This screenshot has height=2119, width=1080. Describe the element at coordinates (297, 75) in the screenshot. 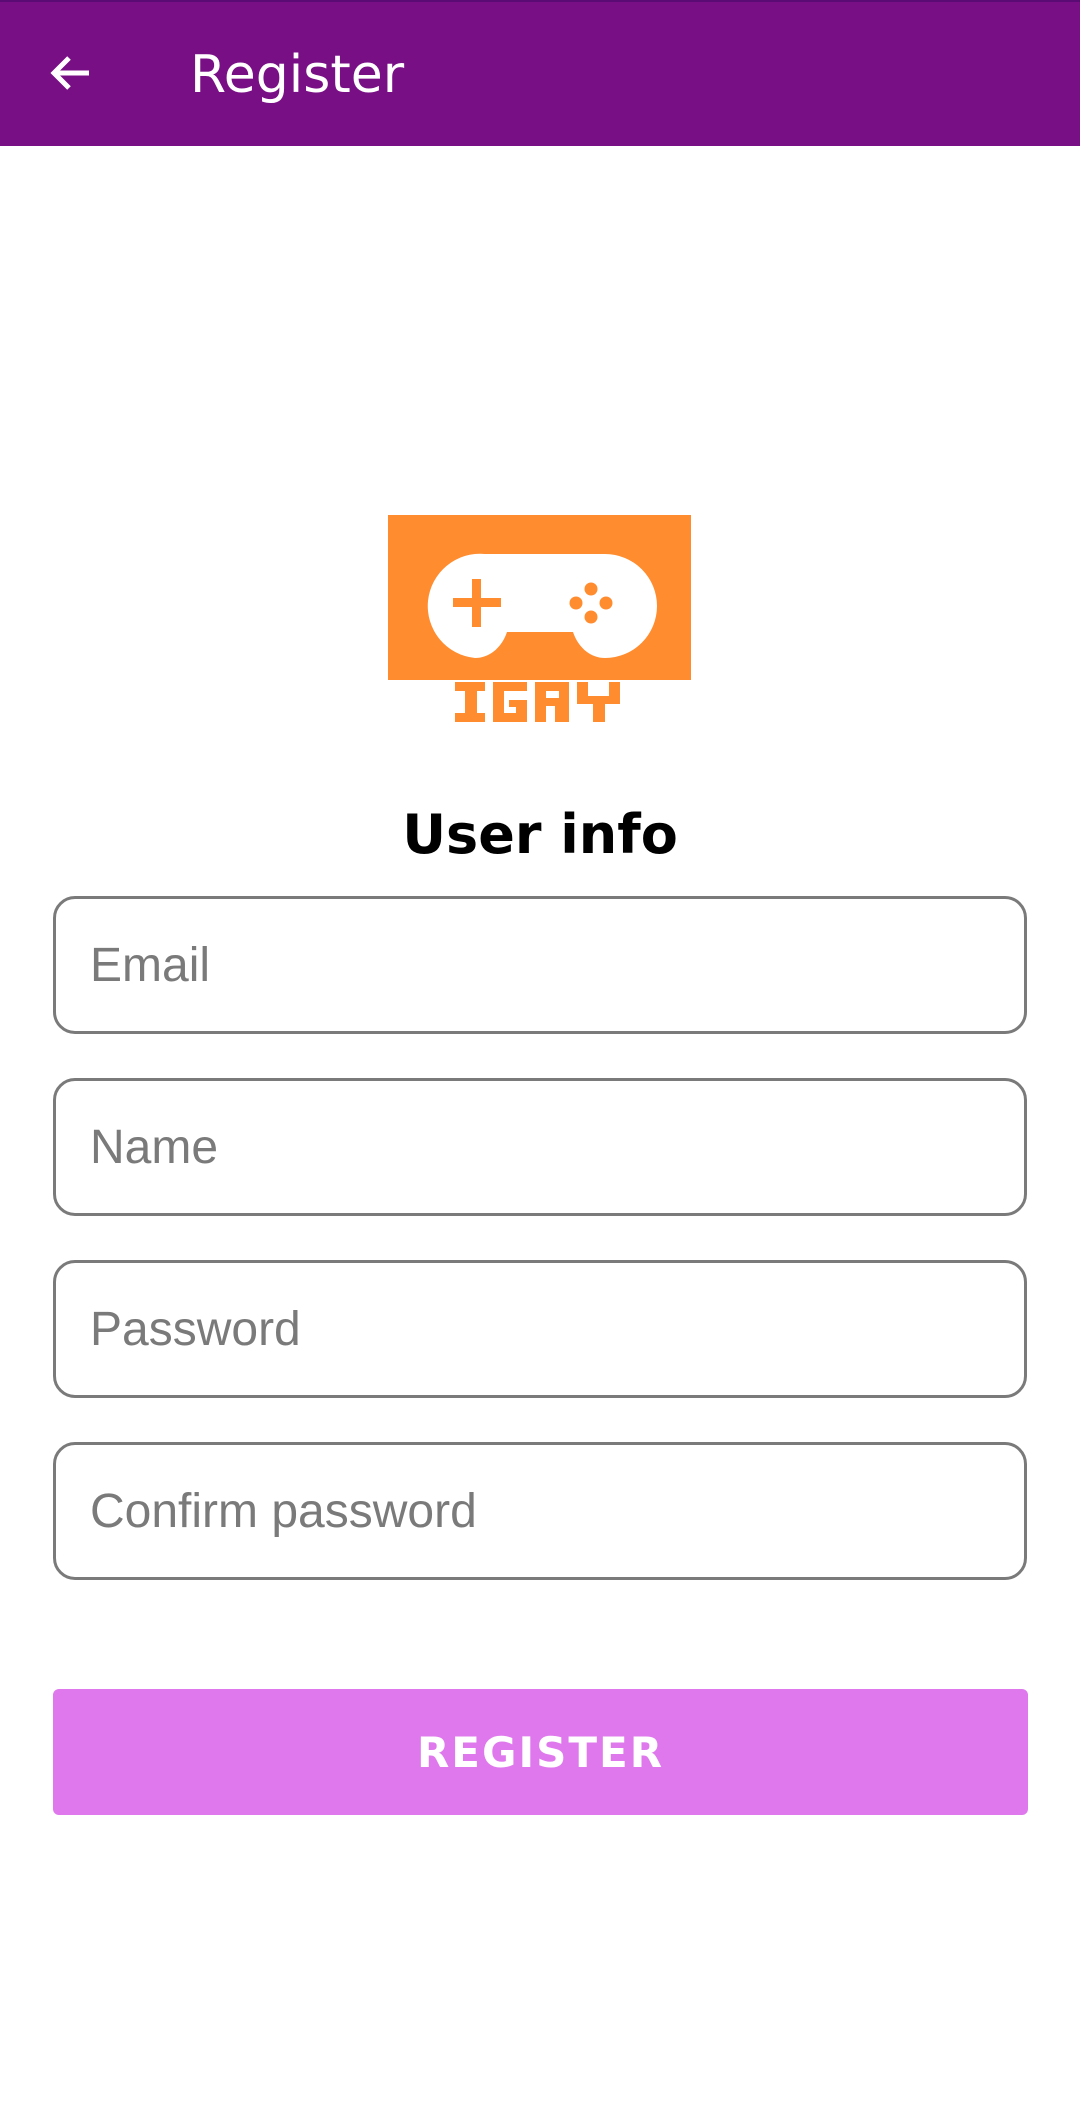

I see `page-title: Register` at that location.